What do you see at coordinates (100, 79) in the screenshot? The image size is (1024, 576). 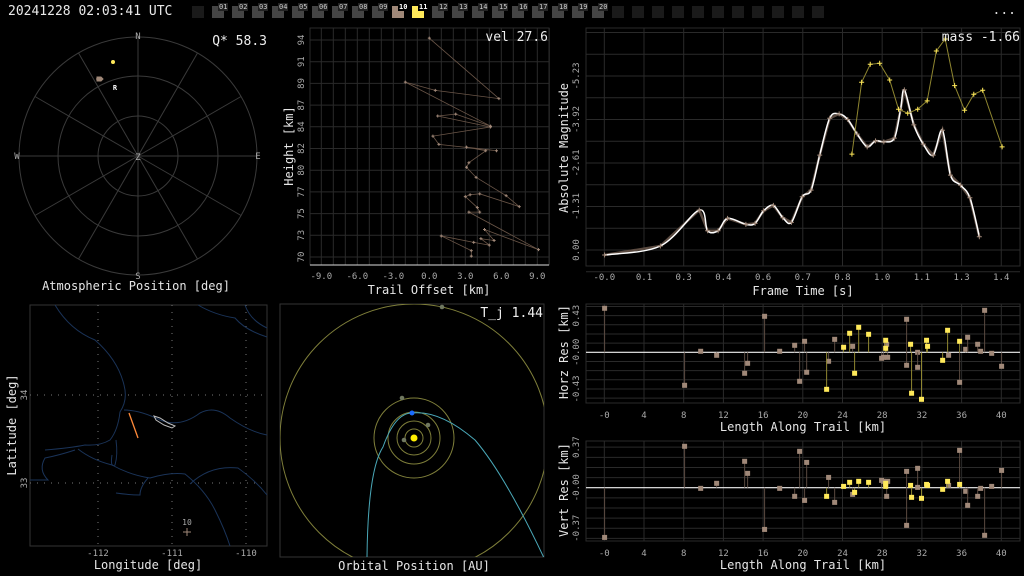 I see `station-marker` at bounding box center [100, 79].